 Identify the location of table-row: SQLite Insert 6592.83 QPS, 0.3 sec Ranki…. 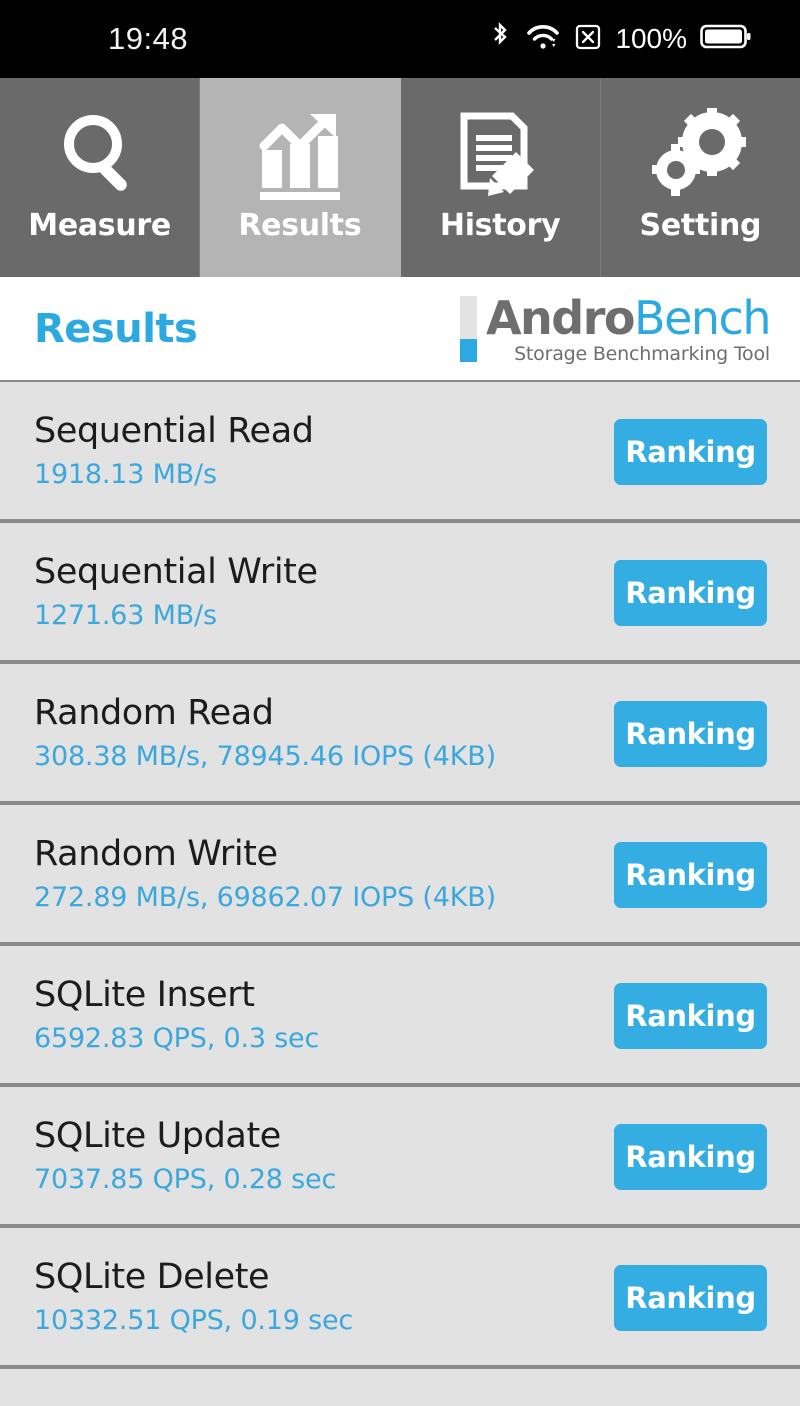
(400, 1016).